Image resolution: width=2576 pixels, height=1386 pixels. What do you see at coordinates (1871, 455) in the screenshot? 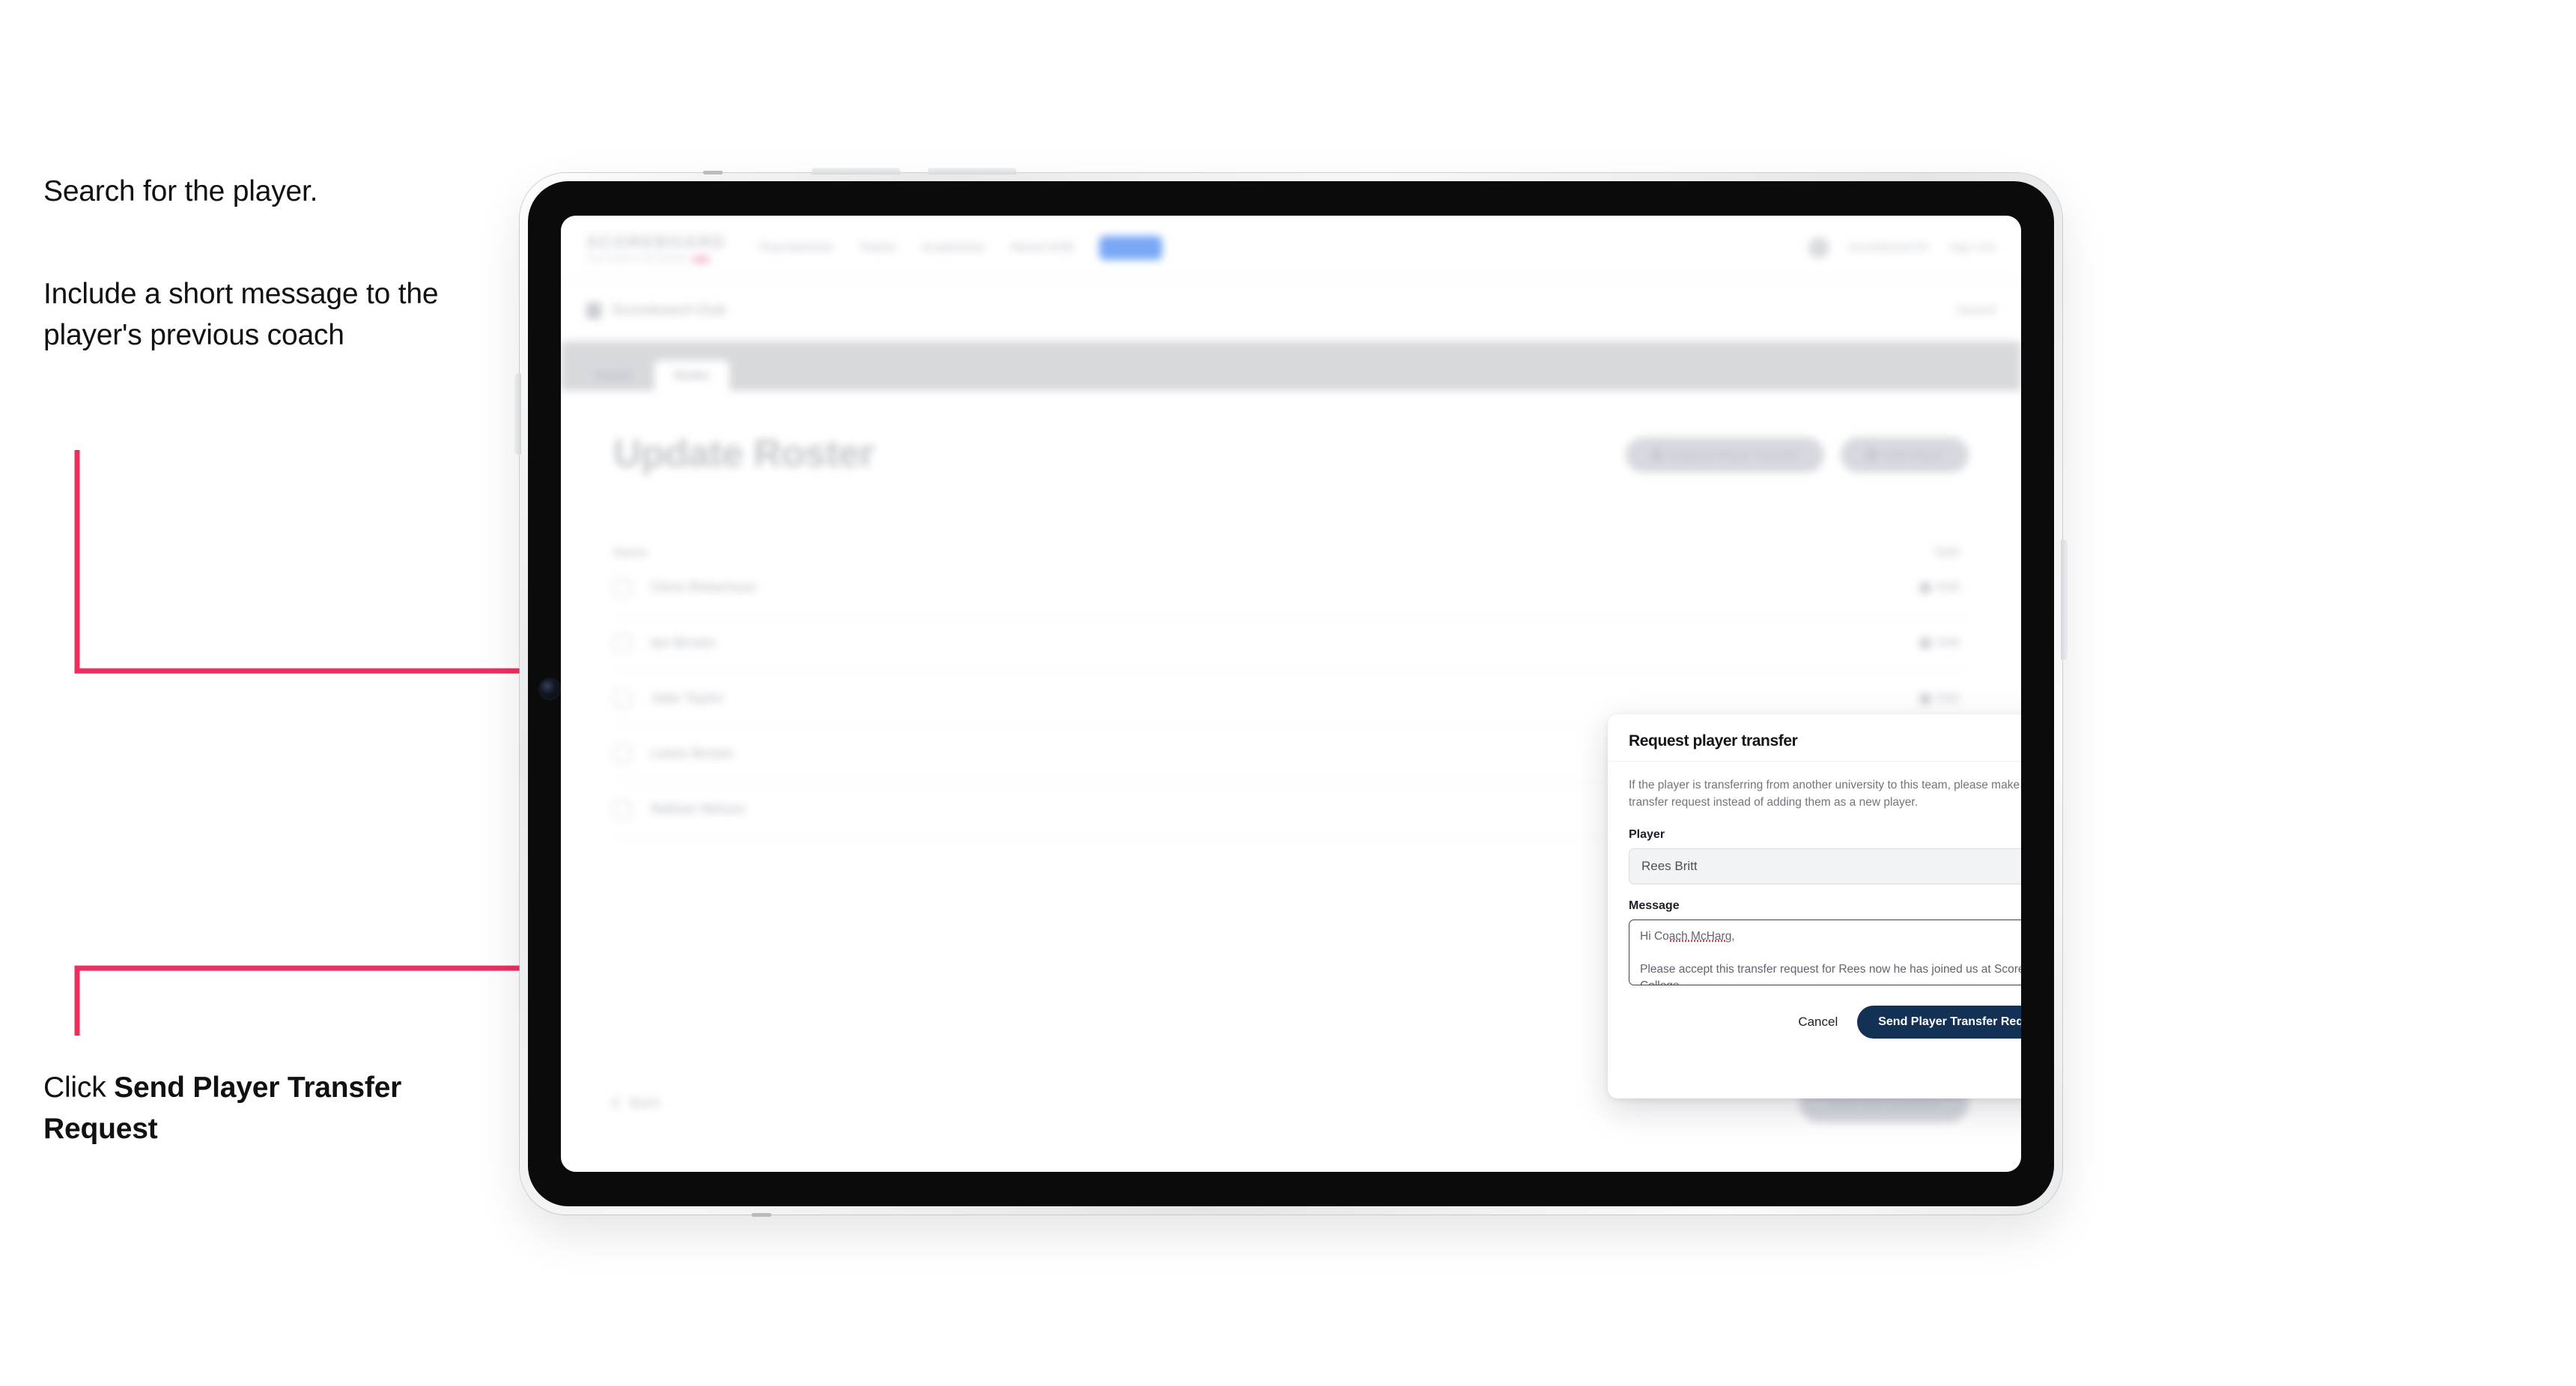
I see `plus-icon` at bounding box center [1871, 455].